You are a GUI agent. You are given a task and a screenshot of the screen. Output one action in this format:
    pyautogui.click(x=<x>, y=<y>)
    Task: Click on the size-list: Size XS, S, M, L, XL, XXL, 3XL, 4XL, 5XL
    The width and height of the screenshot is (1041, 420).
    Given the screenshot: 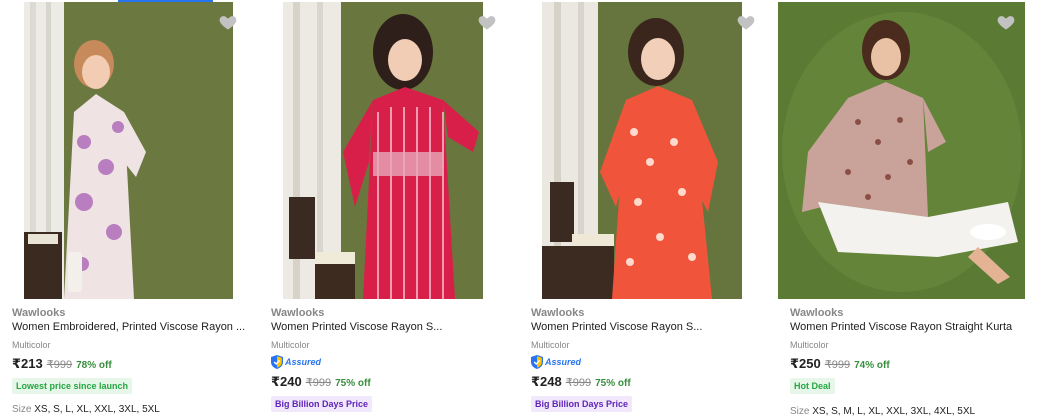 What is the action you would take?
    pyautogui.click(x=882, y=411)
    